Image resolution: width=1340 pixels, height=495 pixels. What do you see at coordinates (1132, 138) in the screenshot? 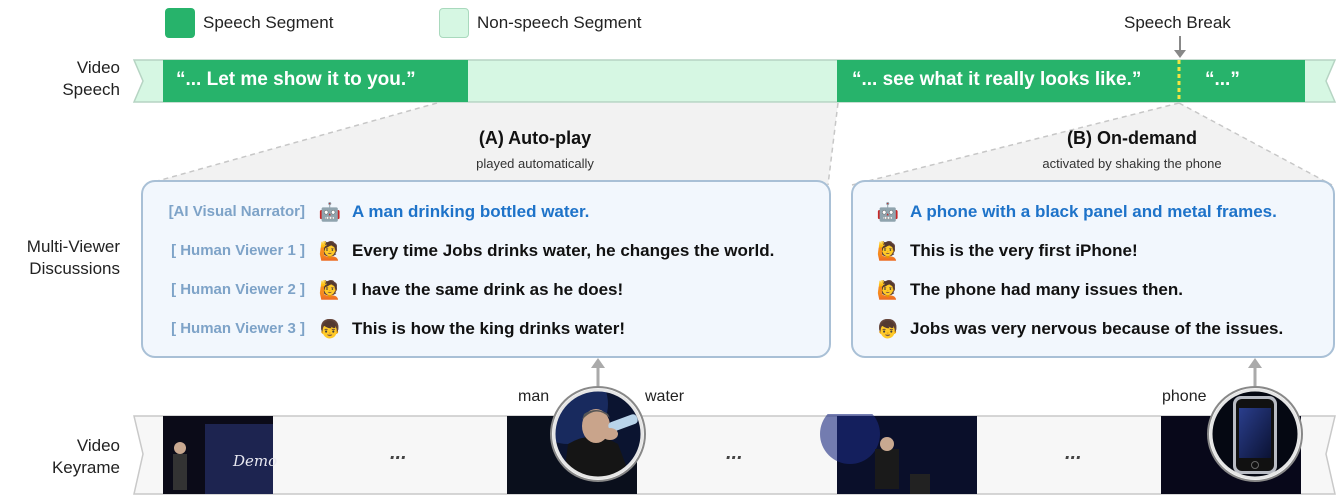
I see `panel-b-title: (B) On-demand` at bounding box center [1132, 138].